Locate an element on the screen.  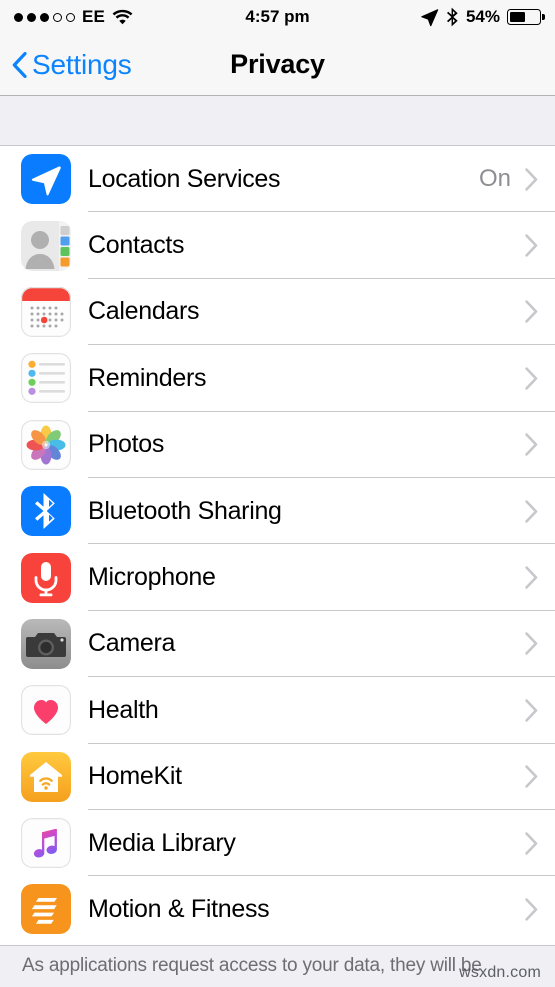
status-bar: EE 4:57 pm 54% is located at coordinates (277, 17).